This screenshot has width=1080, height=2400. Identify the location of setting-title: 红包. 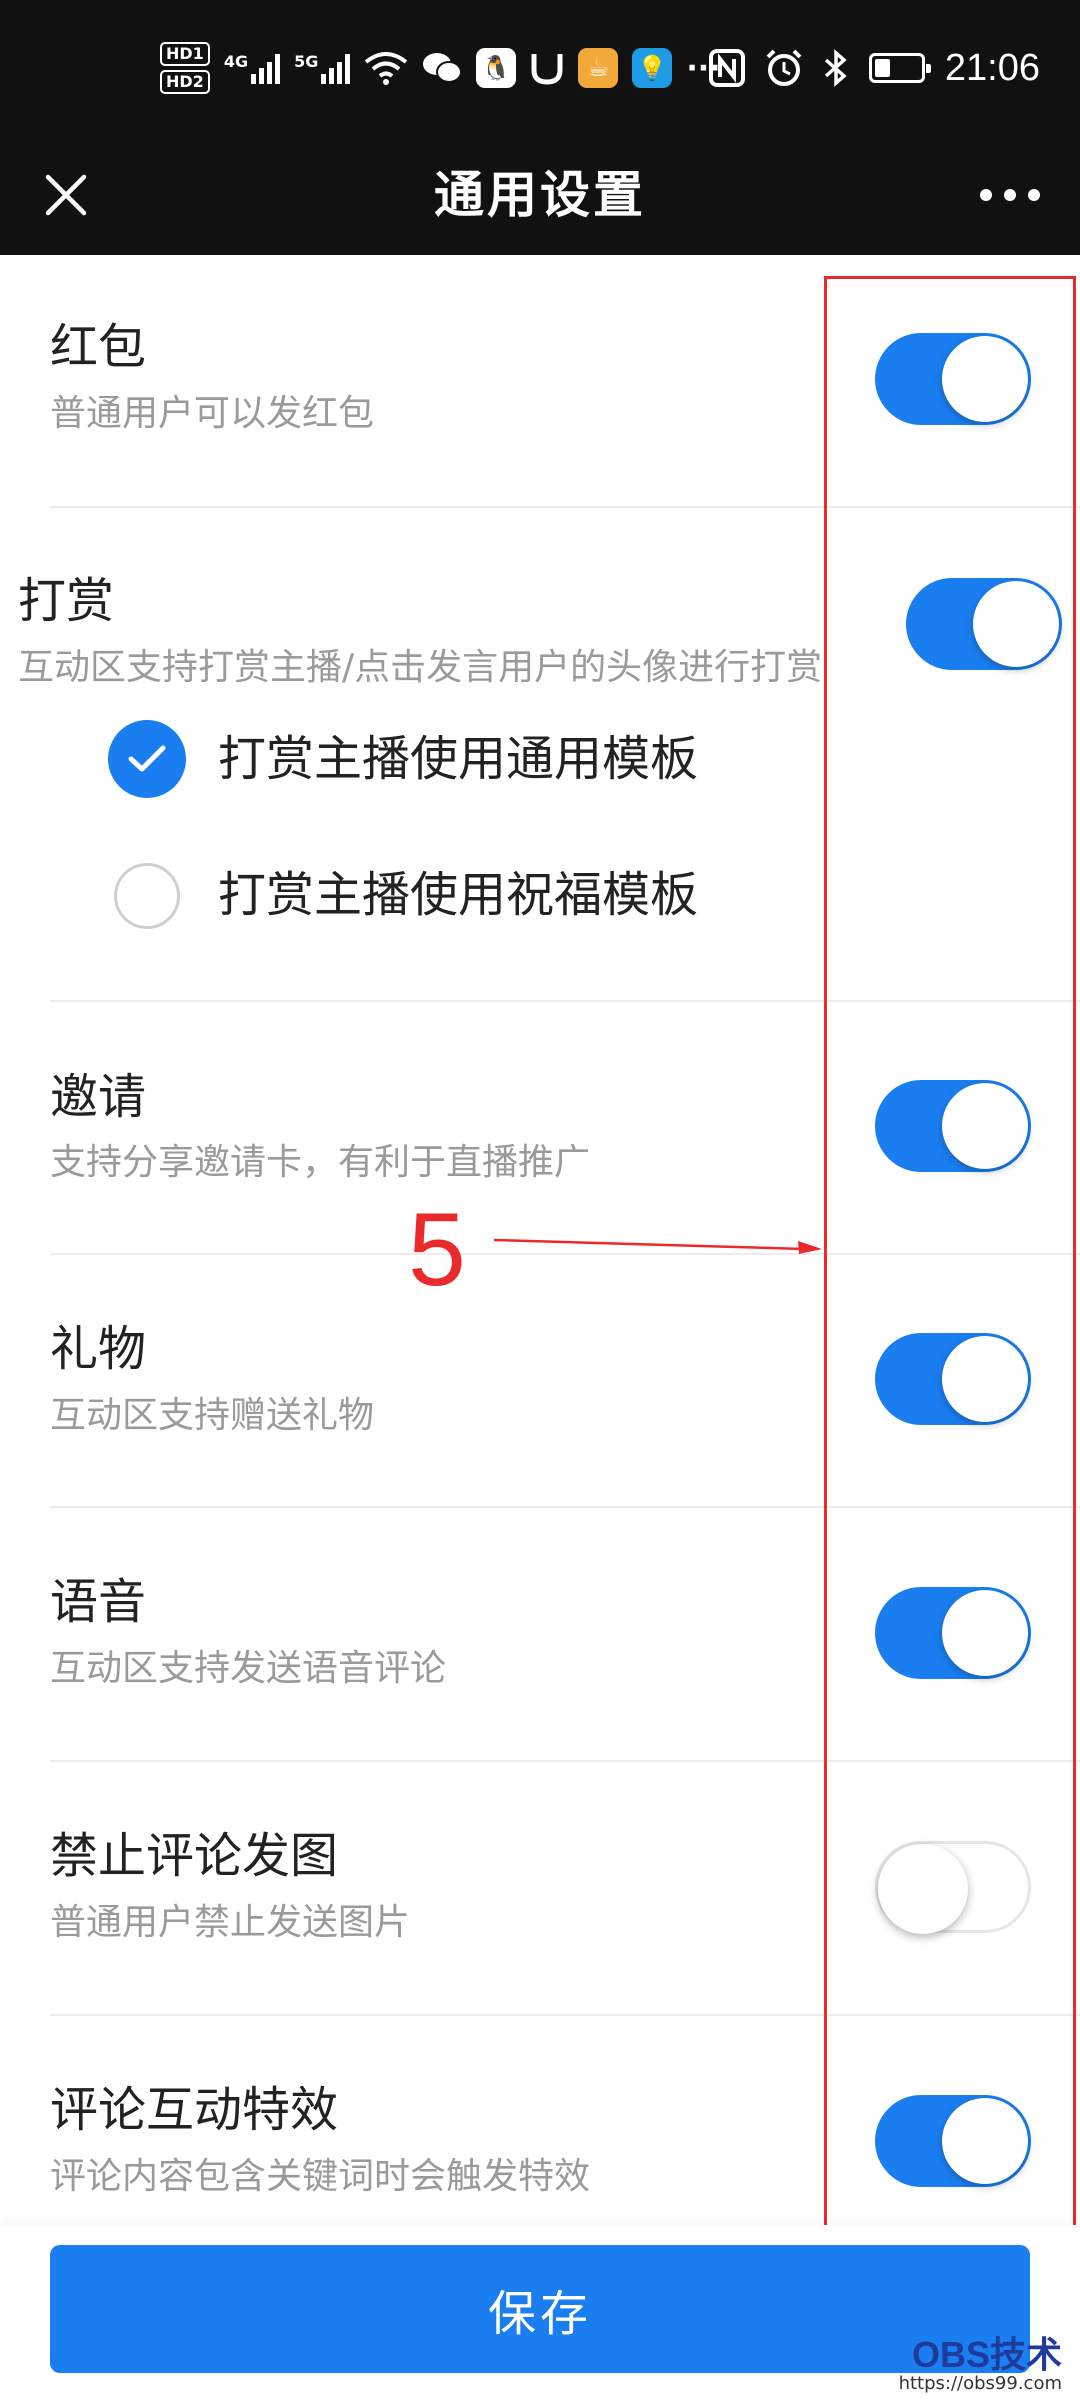
(98, 347).